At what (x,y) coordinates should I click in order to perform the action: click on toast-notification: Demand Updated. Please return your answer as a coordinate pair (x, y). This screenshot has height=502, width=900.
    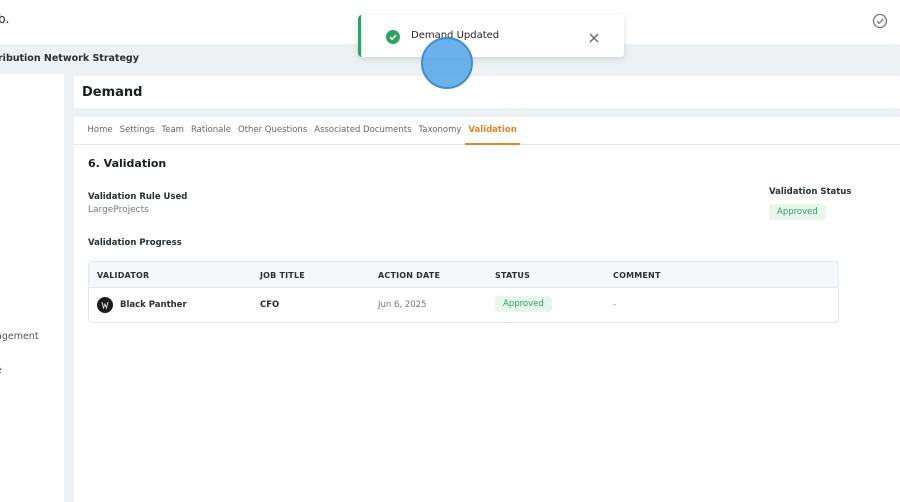
    Looking at the image, I should click on (491, 36).